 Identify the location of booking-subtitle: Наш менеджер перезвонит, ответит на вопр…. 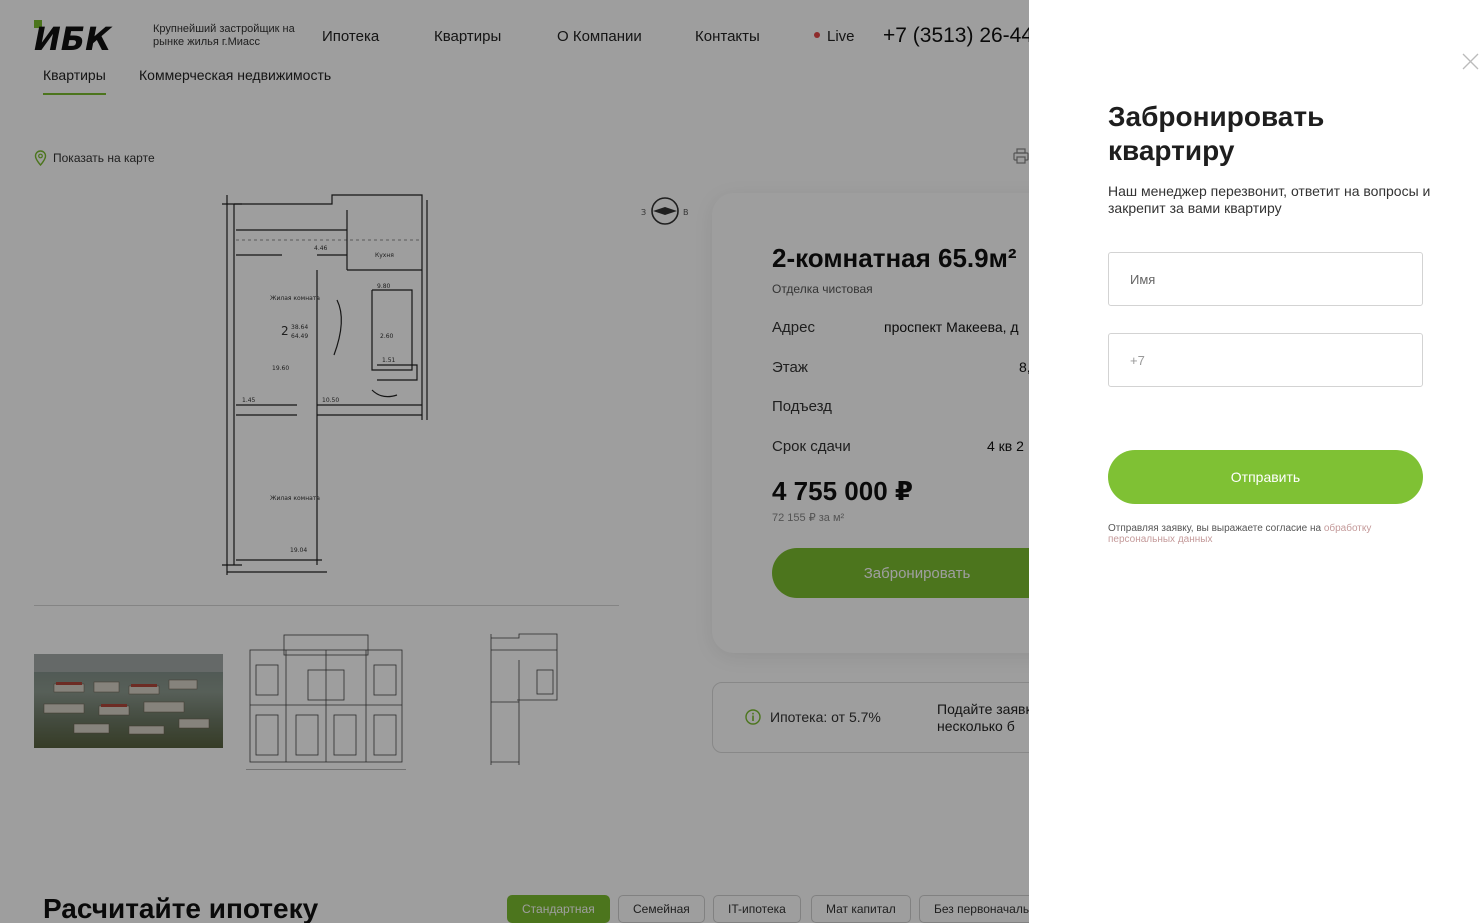
(1269, 199).